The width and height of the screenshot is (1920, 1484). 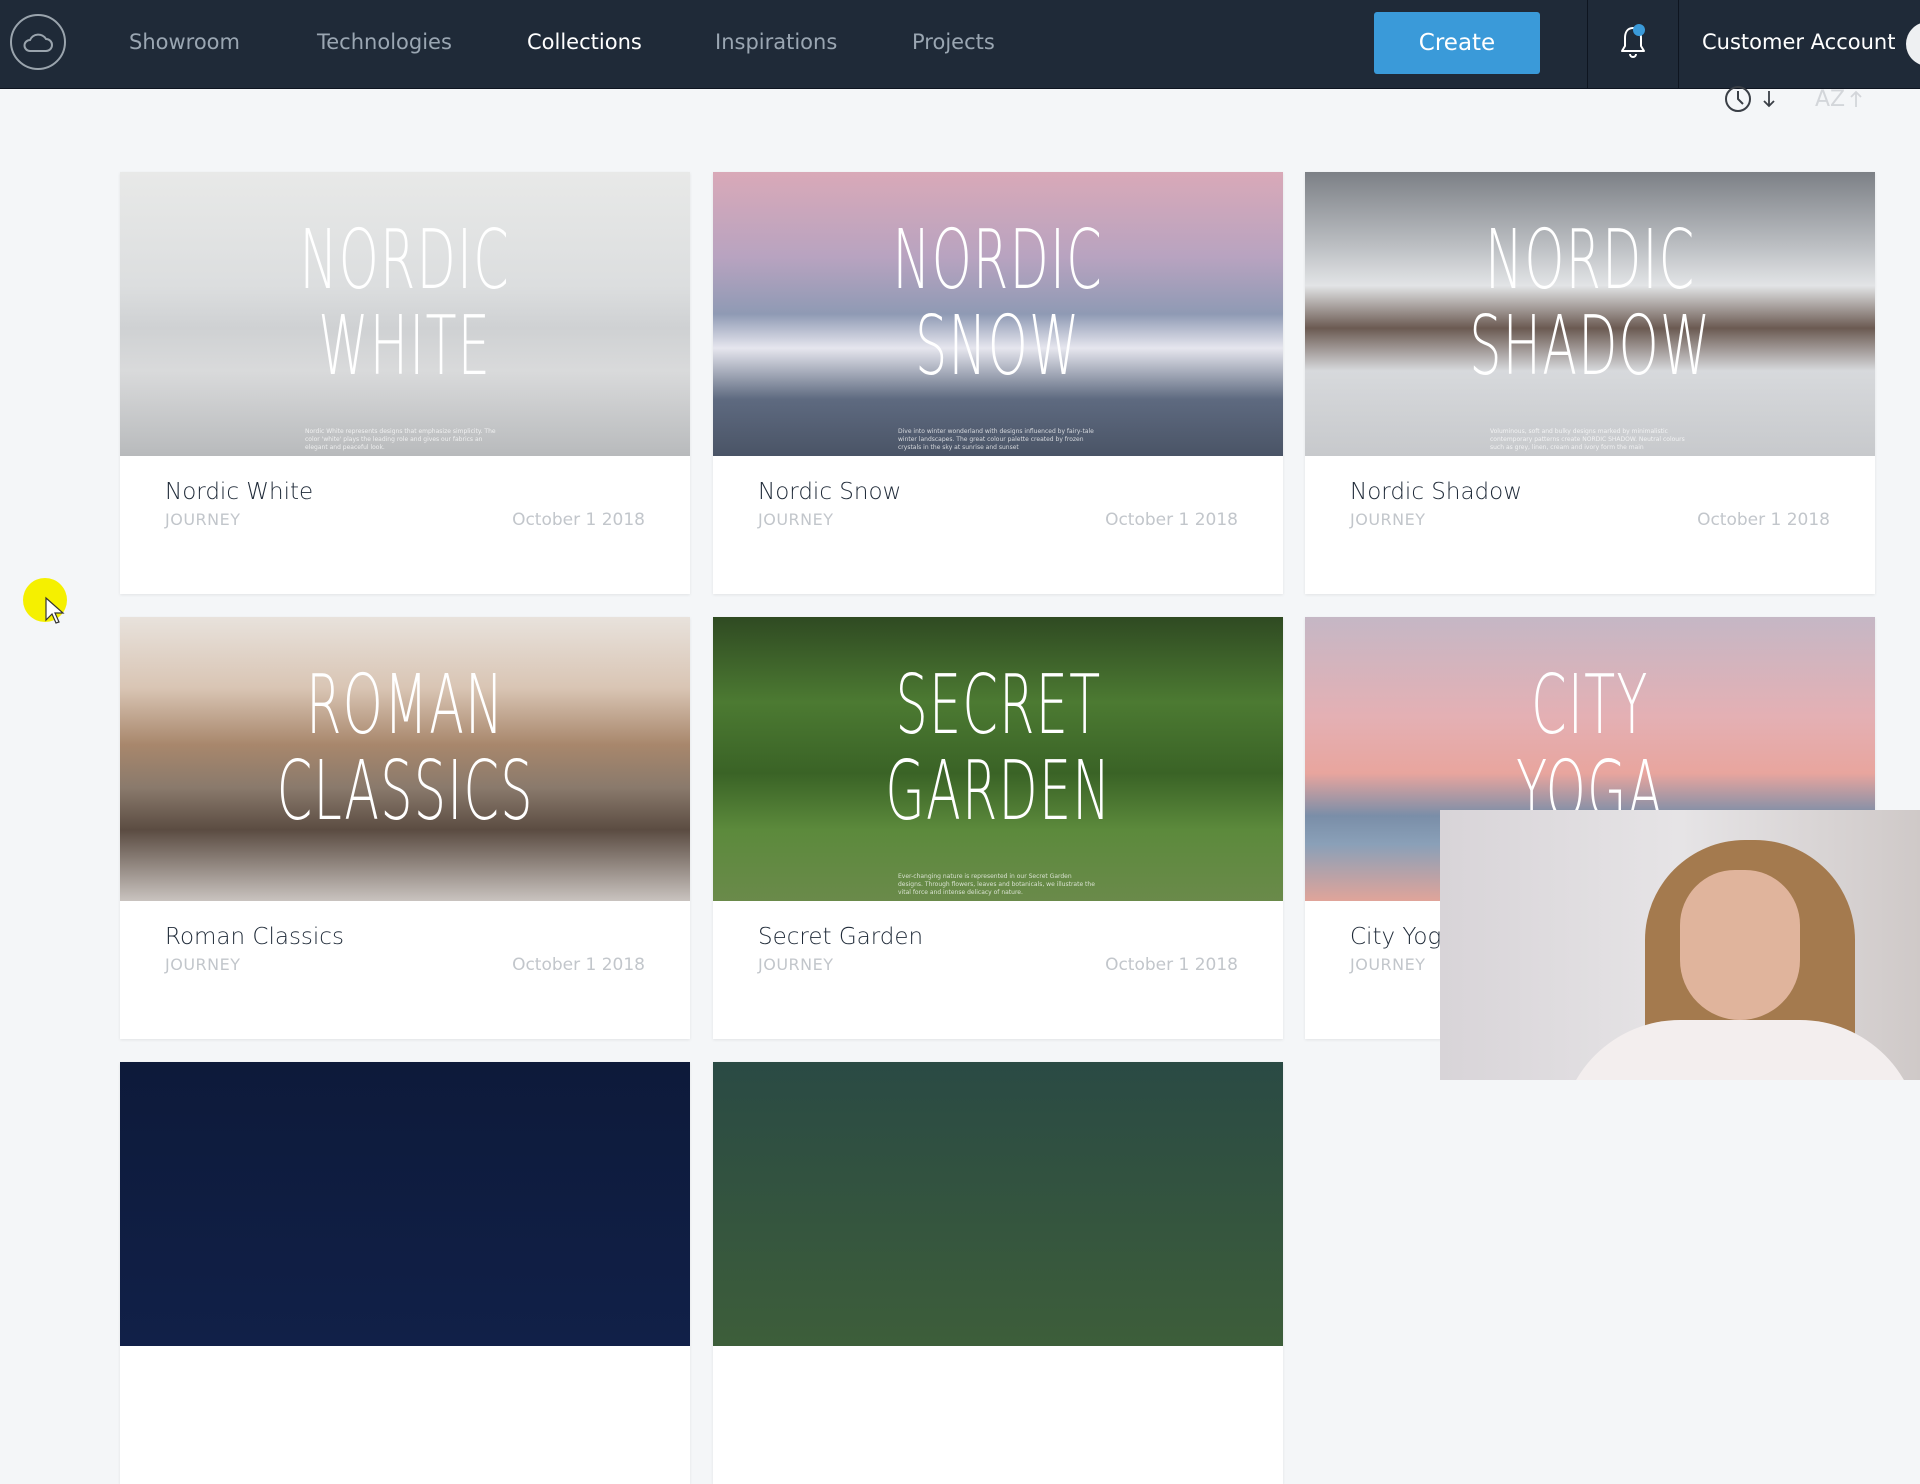 What do you see at coordinates (1830, 99) in the screenshot?
I see `sort-az-label: AZ` at bounding box center [1830, 99].